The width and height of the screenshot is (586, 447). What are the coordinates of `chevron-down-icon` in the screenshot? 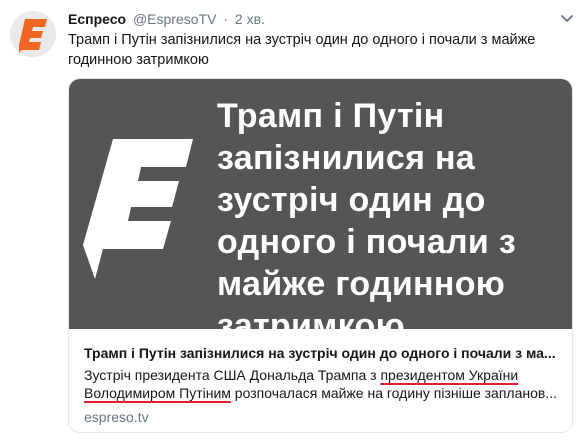 It's located at (567, 19).